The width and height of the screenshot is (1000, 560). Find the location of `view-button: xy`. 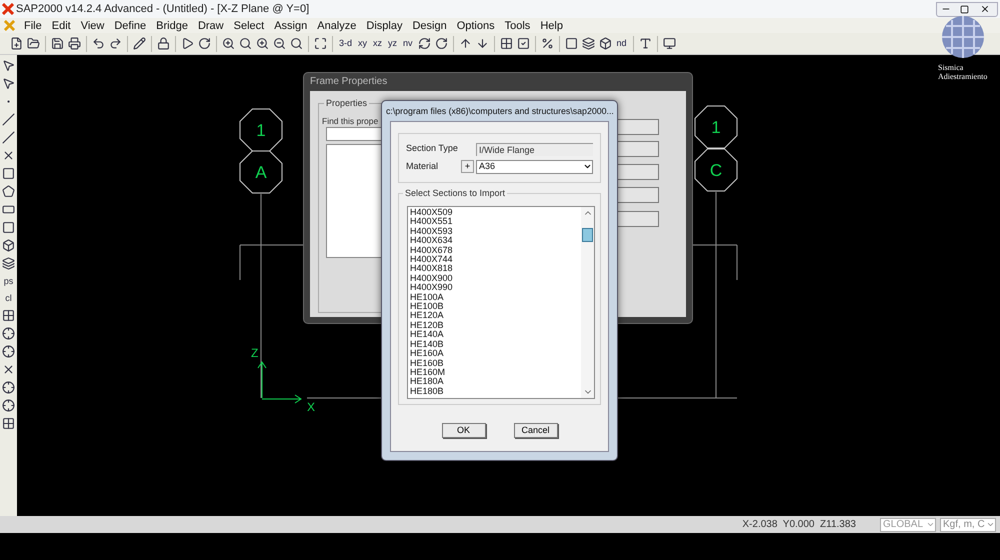

view-button: xy is located at coordinates (362, 43).